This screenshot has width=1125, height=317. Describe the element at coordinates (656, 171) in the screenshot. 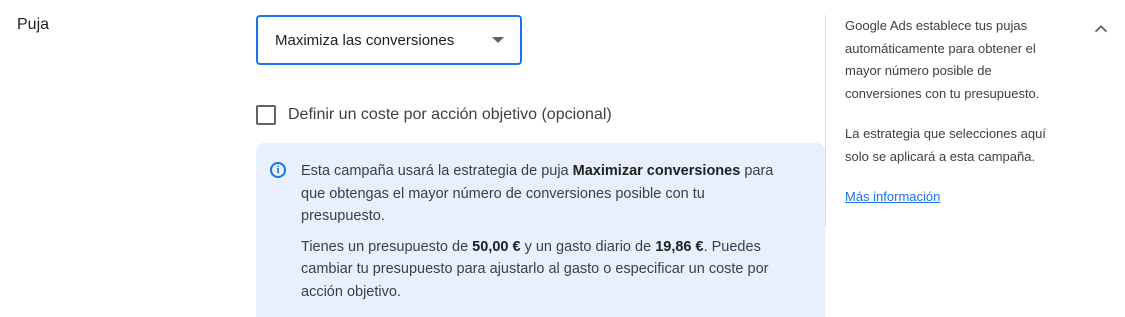

I see `strategy-name: Maximizar conversiones` at that location.